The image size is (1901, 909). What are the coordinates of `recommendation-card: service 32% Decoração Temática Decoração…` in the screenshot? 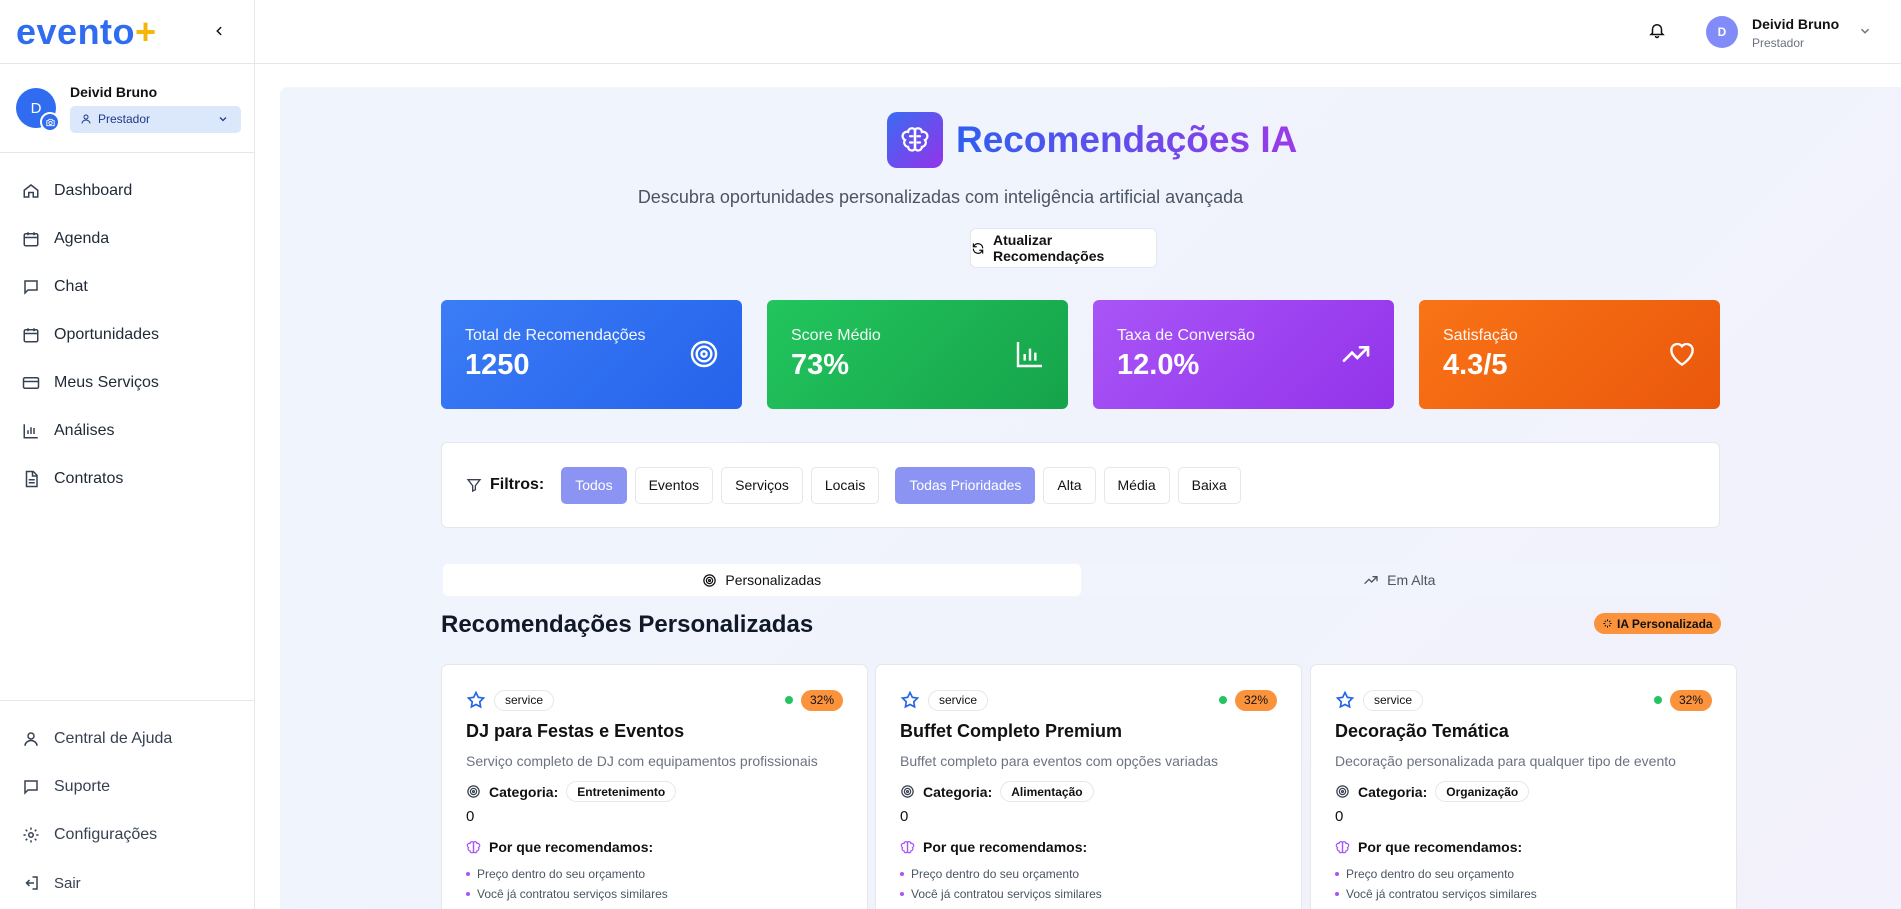 It's located at (1523, 786).